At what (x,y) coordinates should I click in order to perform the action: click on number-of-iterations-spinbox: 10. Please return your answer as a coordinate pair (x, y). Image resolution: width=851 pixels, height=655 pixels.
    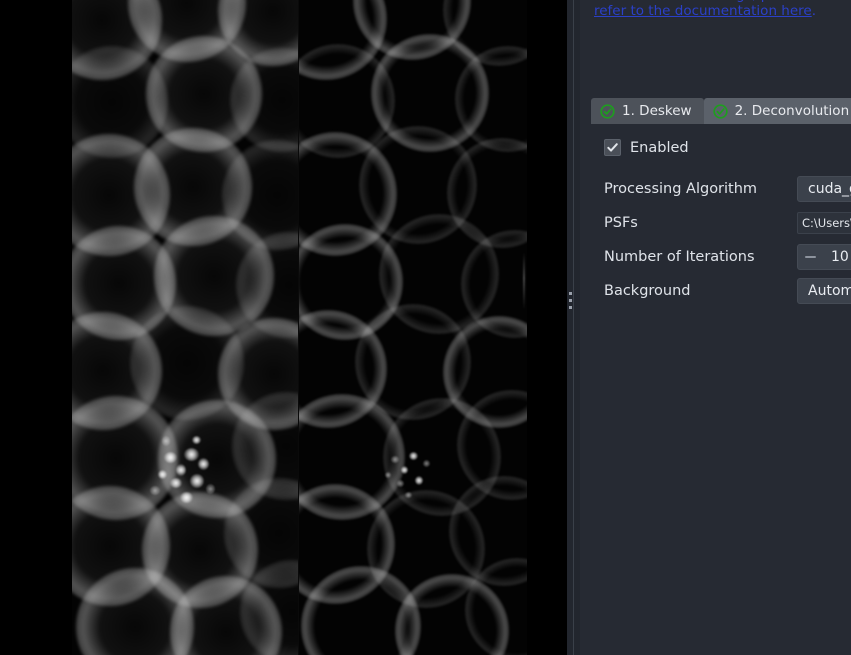
    Looking at the image, I should click on (824, 257).